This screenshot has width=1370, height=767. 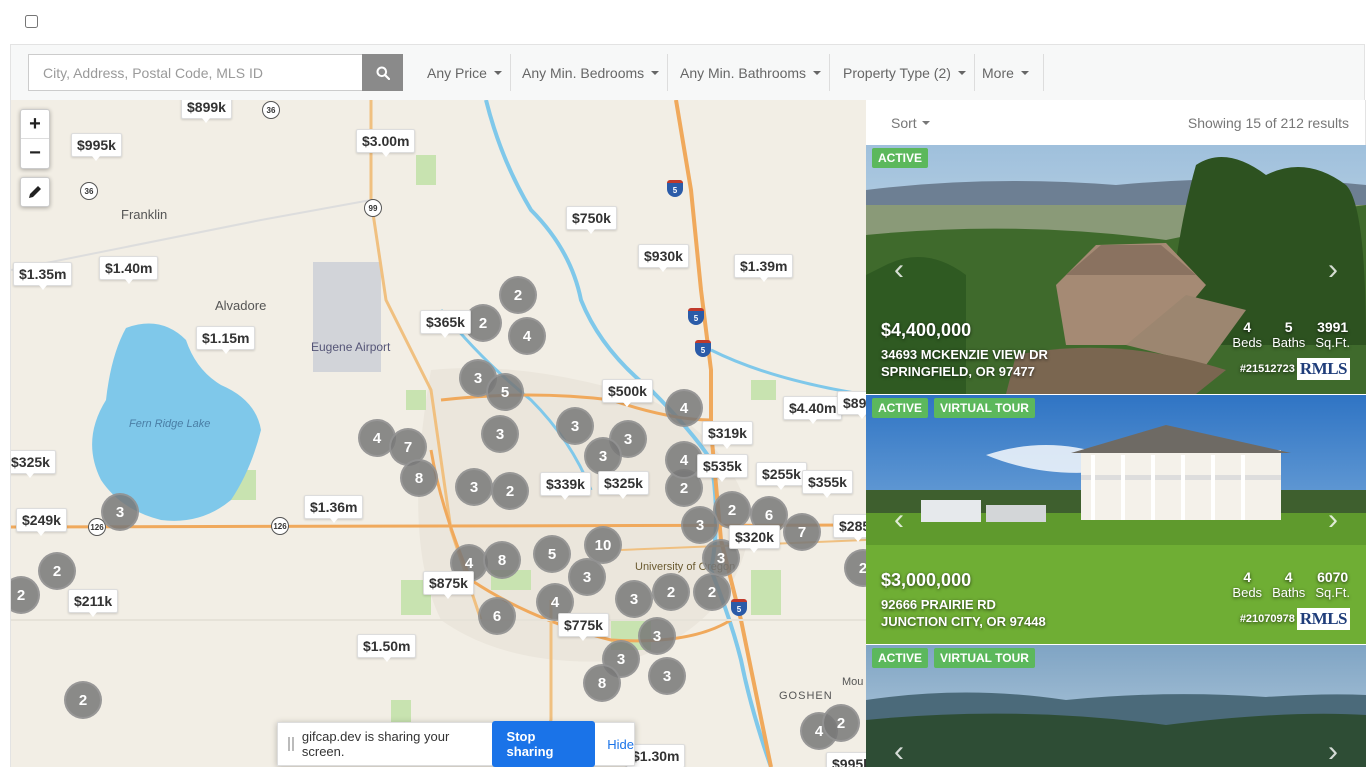 What do you see at coordinates (1009, 72) in the screenshot?
I see `more-filter: More` at bounding box center [1009, 72].